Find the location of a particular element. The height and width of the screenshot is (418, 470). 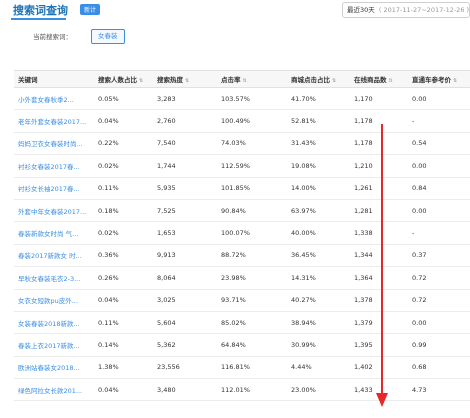

table-cell: 40.27% is located at coordinates (303, 300).